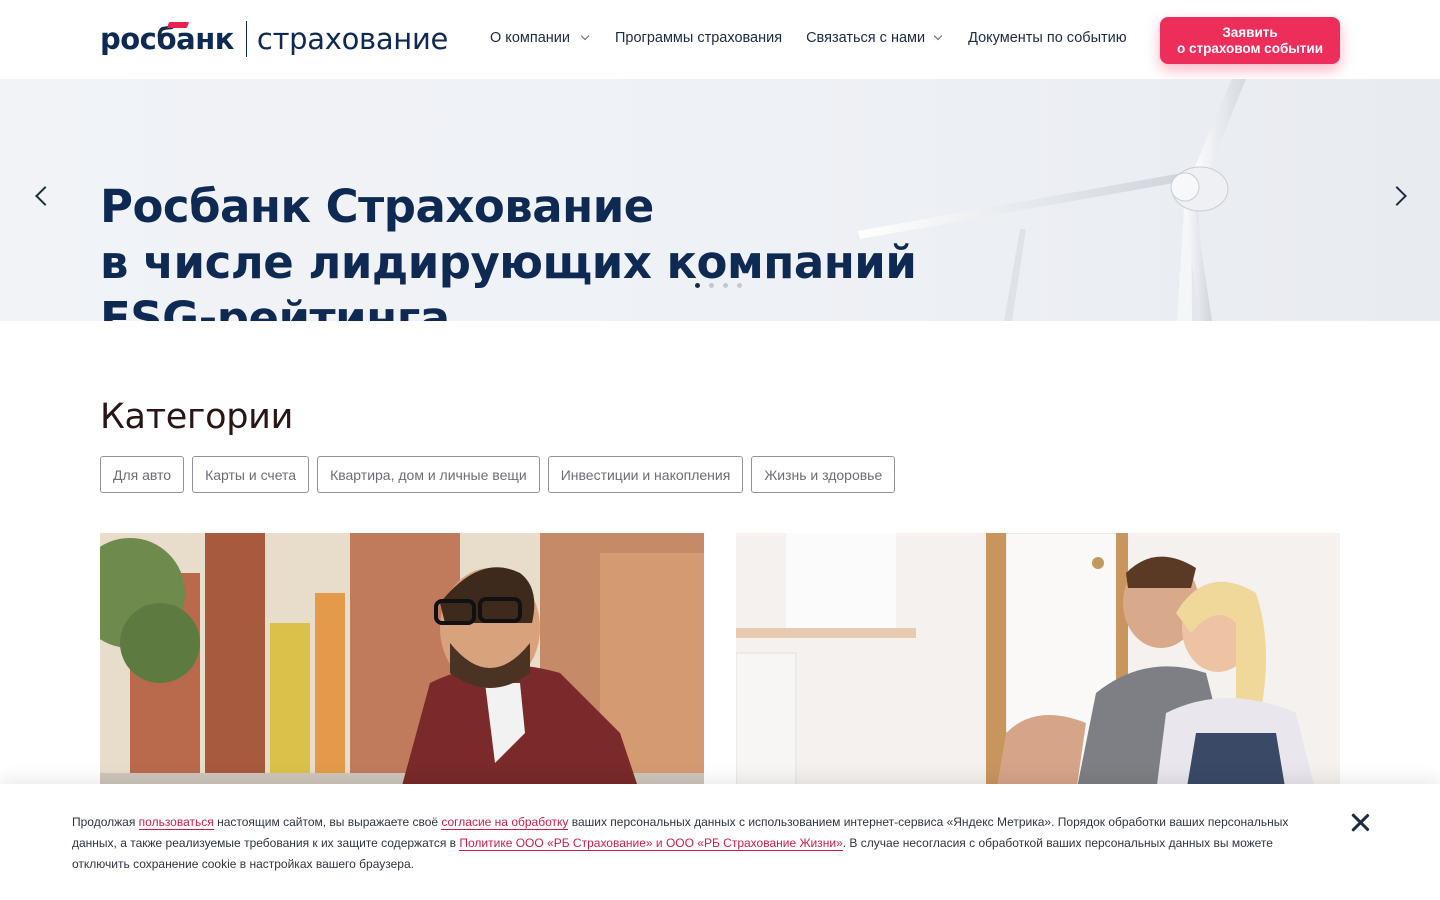  Describe the element at coordinates (428, 474) in the screenshot. I see `chip-property: Квартира, дом и личные вещи` at that location.